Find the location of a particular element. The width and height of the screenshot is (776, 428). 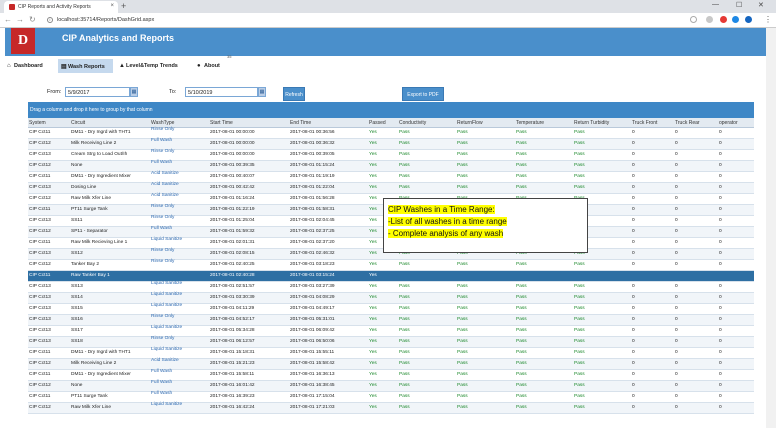

table-cell: 2017-08-01 06:09:42 is located at coordinates (312, 330).